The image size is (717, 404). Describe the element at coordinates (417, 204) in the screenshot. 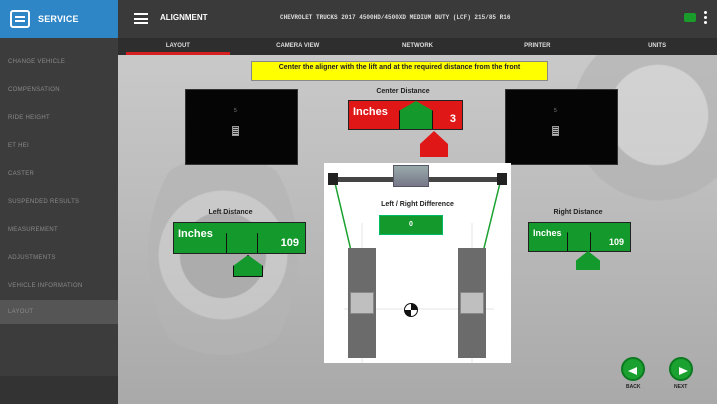

I see `lr-difference-title: Left / Right Difference` at that location.